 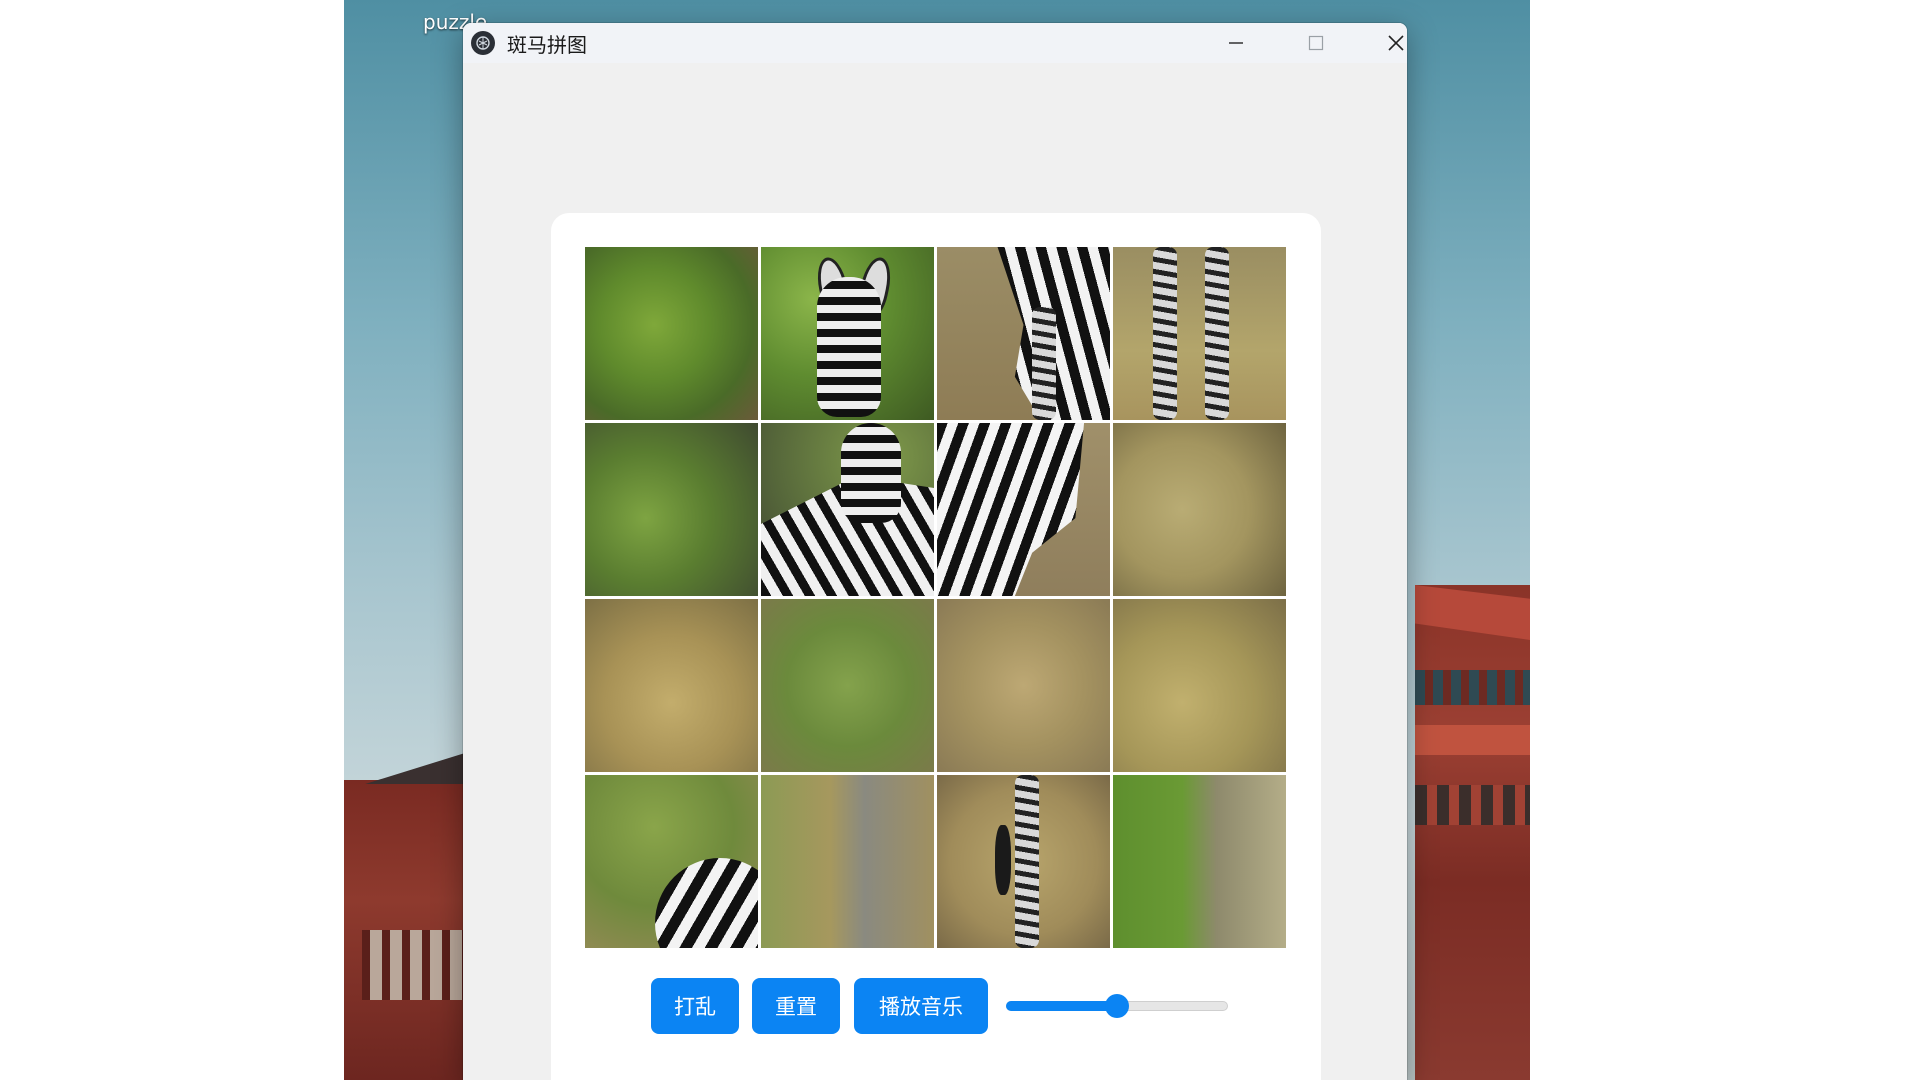 I want to click on minimize-button, so click(x=1236, y=43).